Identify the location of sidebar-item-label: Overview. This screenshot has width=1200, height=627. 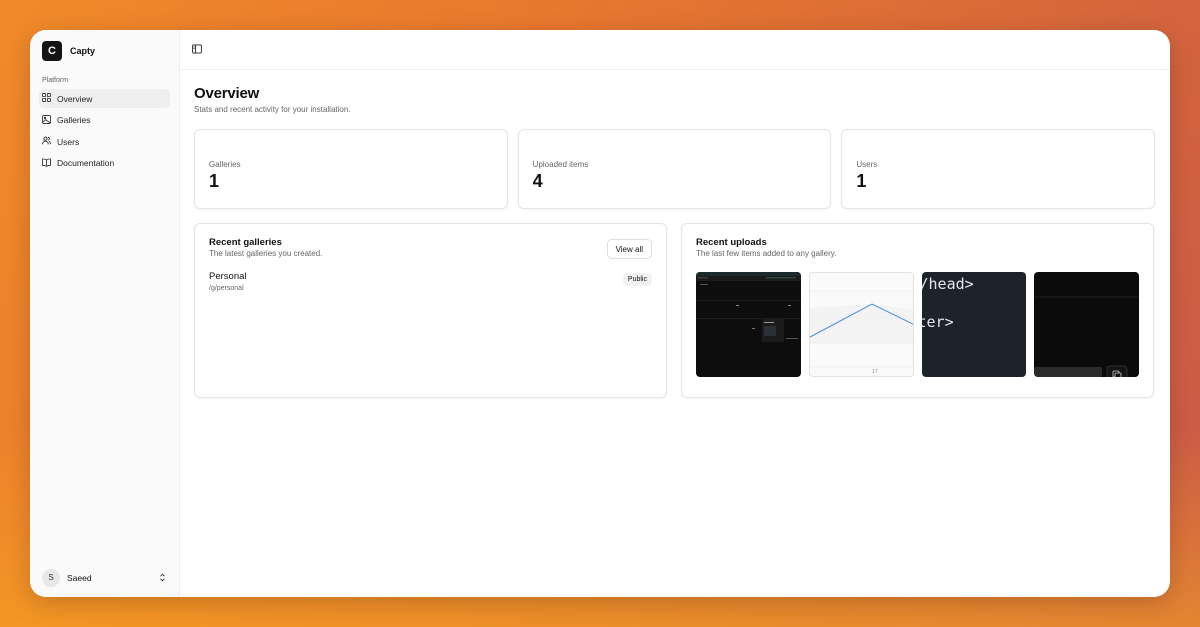
(75, 98).